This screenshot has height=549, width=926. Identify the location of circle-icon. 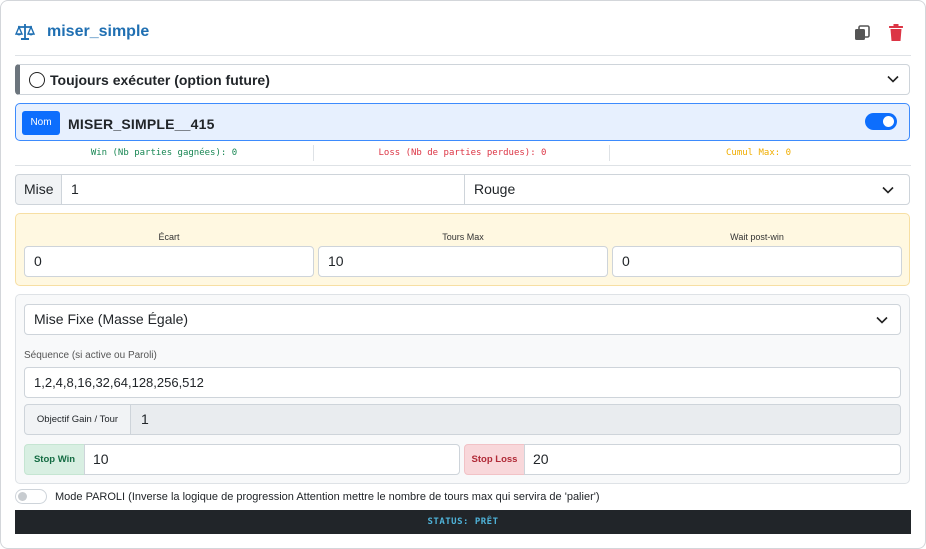
(37, 80).